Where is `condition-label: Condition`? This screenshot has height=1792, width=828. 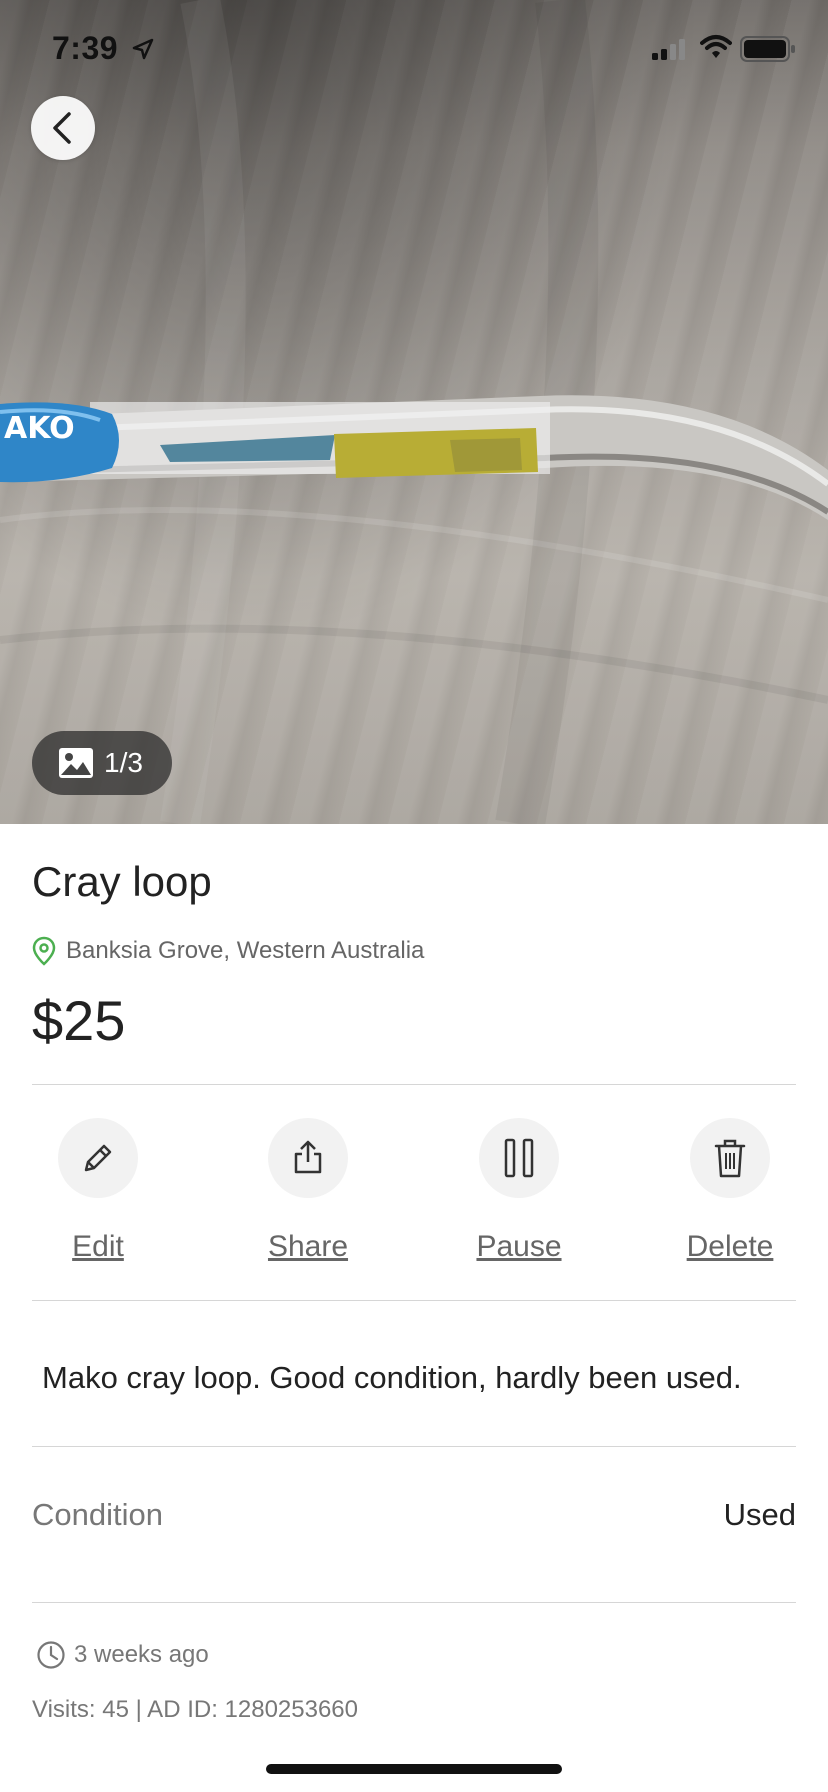 condition-label: Condition is located at coordinates (97, 1514).